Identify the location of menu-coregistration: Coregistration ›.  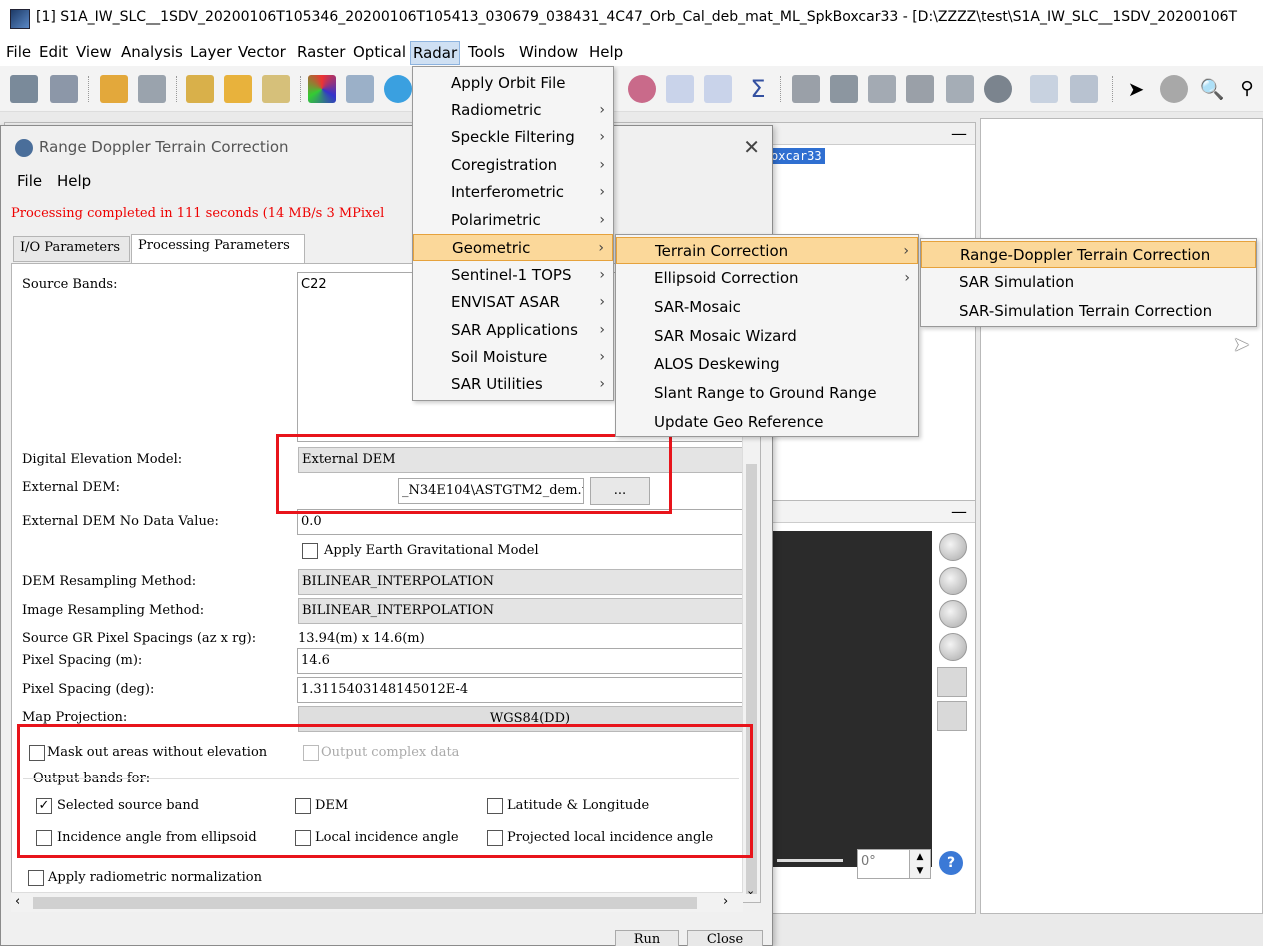
(513, 165).